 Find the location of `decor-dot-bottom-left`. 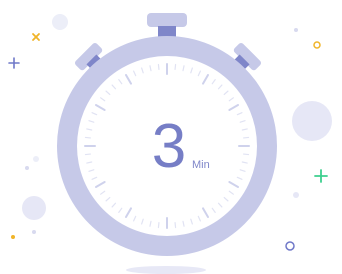

decor-dot-bottom-left is located at coordinates (34, 232).